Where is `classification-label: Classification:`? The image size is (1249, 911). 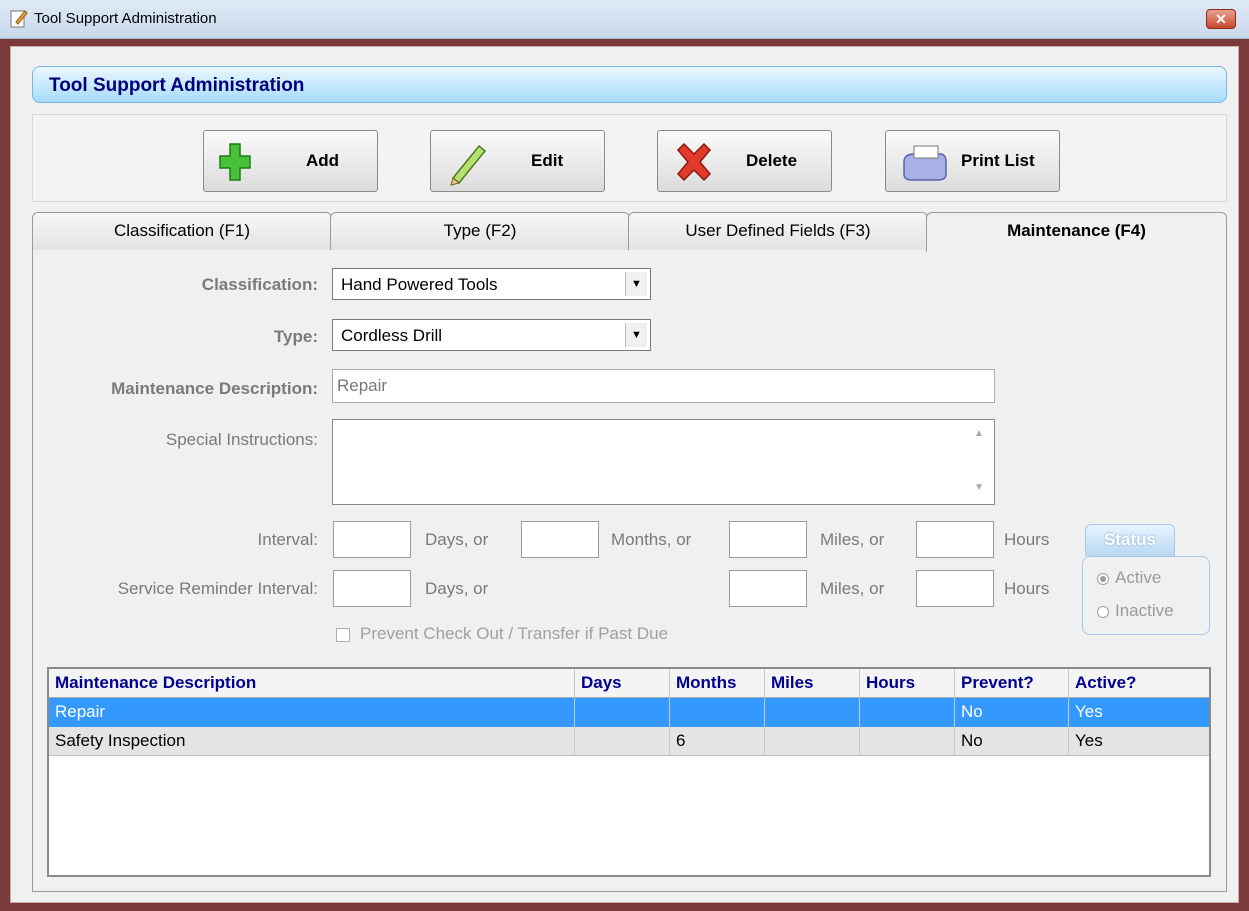
classification-label: Classification: is located at coordinates (259, 284).